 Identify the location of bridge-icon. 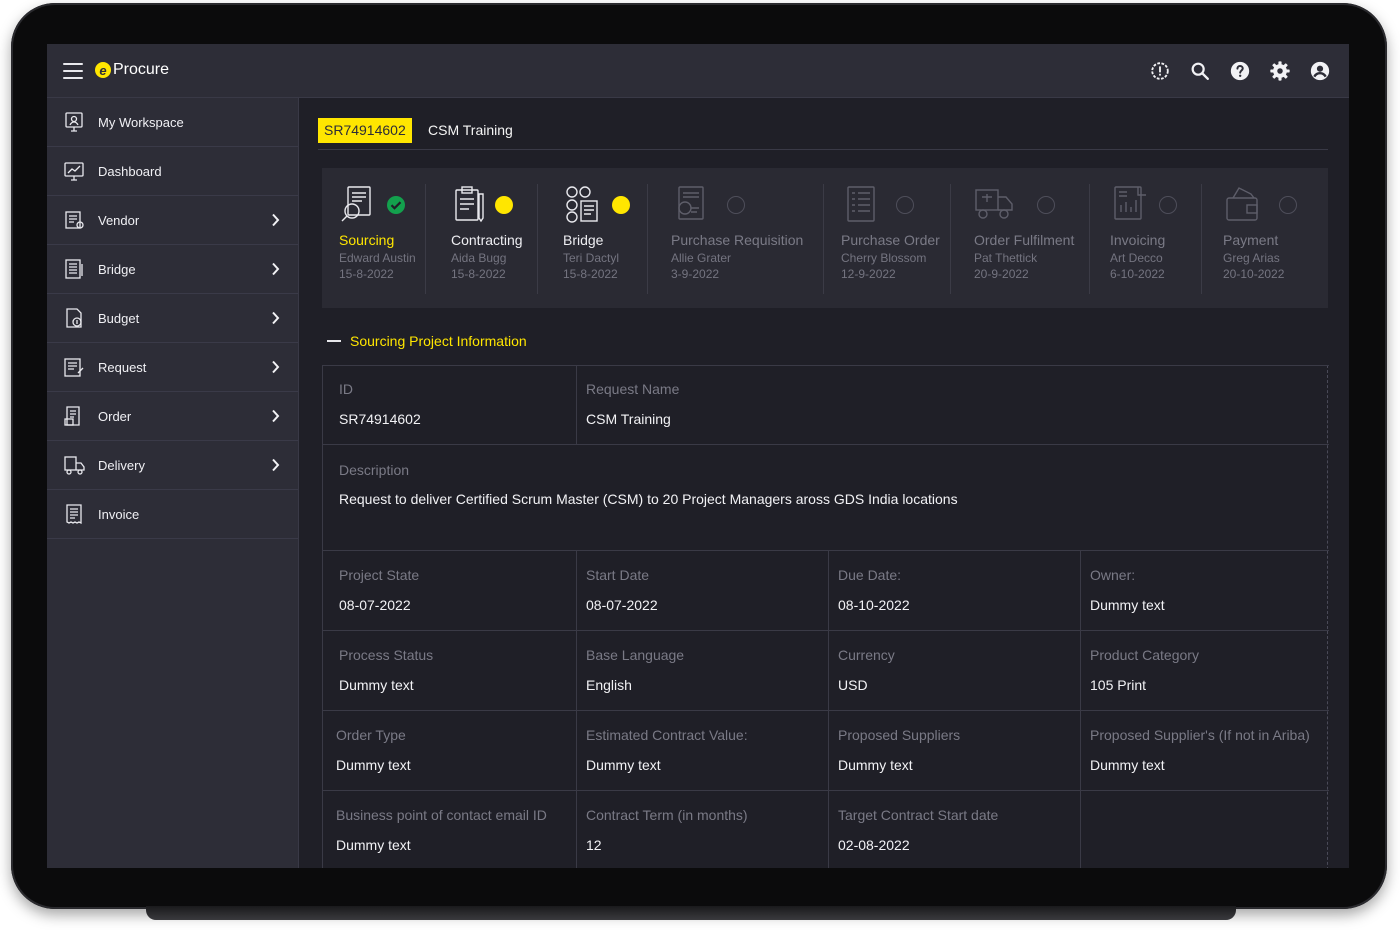
(74, 269).